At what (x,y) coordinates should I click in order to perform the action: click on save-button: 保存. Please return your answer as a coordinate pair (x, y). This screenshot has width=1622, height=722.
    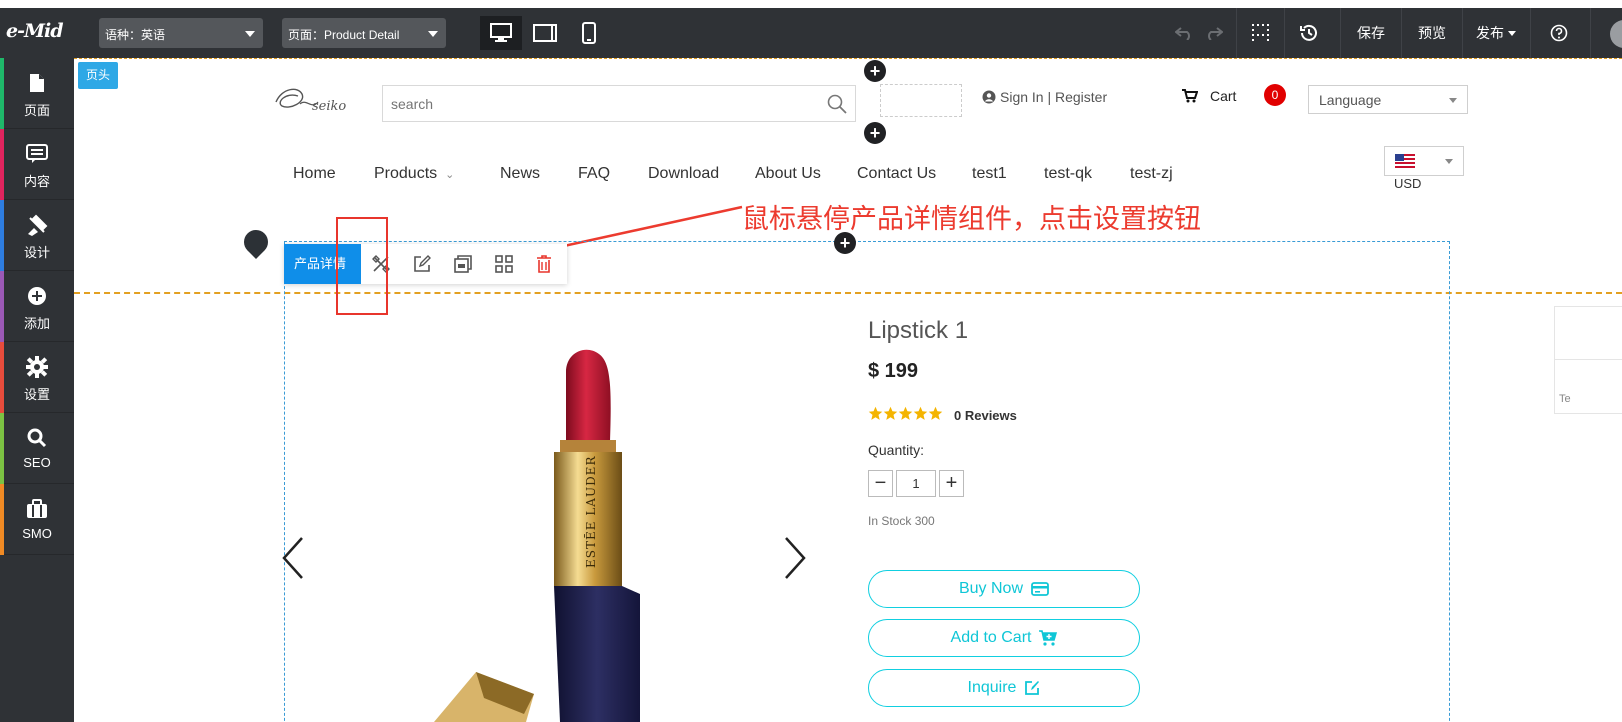
    Looking at the image, I should click on (1371, 33).